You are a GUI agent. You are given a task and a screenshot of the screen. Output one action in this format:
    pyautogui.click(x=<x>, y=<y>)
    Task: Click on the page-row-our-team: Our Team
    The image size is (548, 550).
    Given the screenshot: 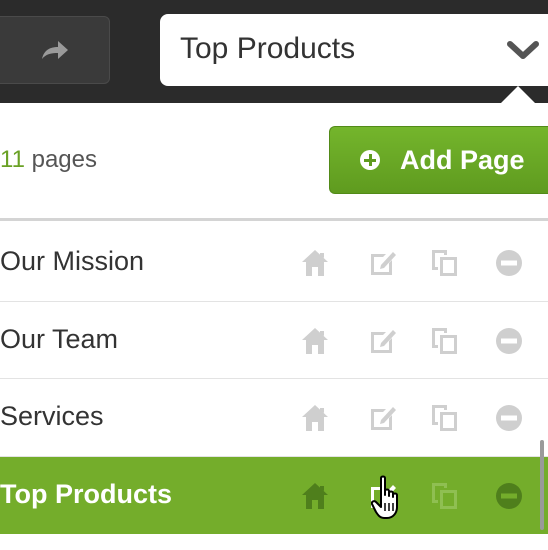 What is the action you would take?
    pyautogui.click(x=274, y=340)
    